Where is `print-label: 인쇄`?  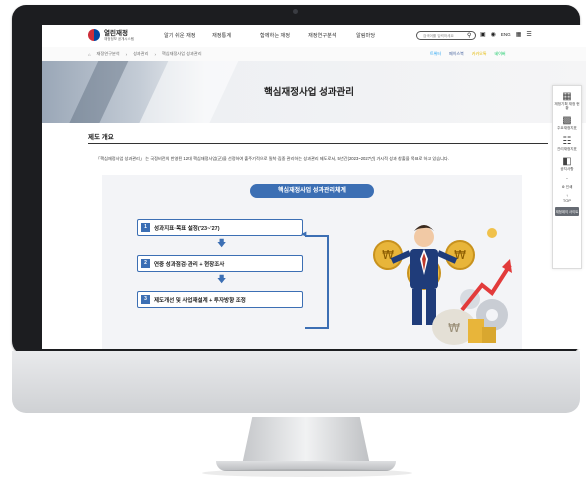
print-label: 인쇄 is located at coordinates (569, 187).